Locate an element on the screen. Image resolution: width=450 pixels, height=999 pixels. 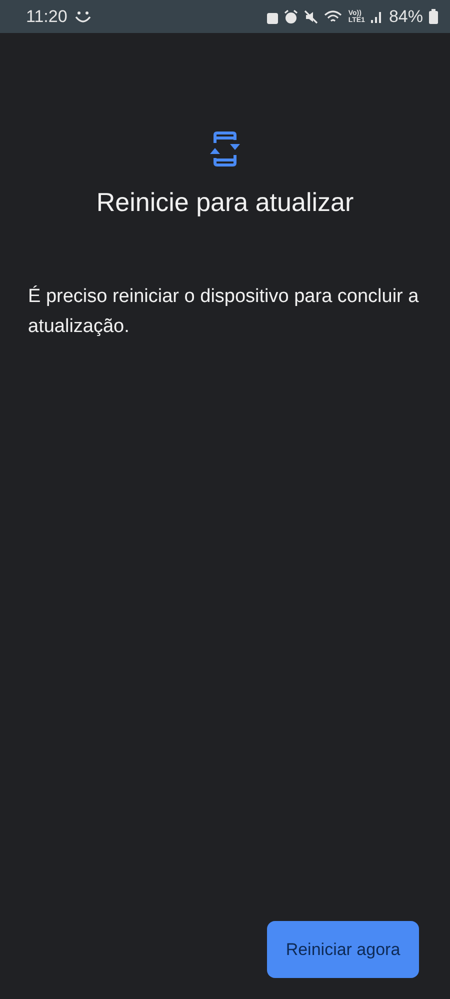
mute-icon is located at coordinates (311, 17).